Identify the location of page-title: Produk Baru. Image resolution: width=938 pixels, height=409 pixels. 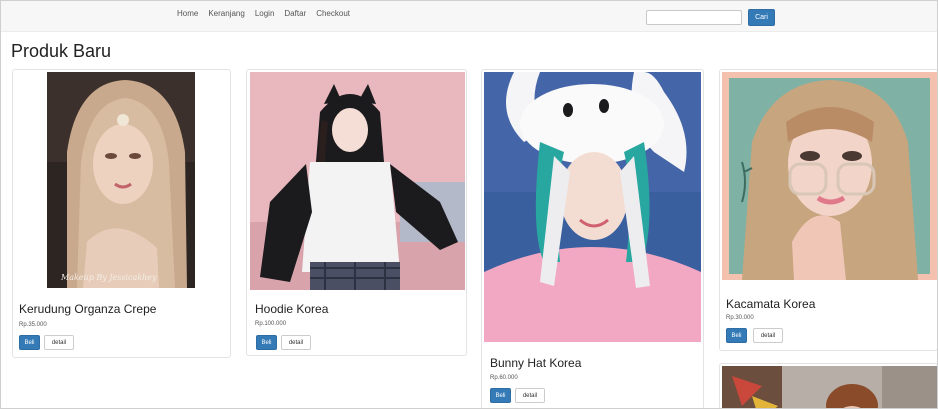
(61, 51).